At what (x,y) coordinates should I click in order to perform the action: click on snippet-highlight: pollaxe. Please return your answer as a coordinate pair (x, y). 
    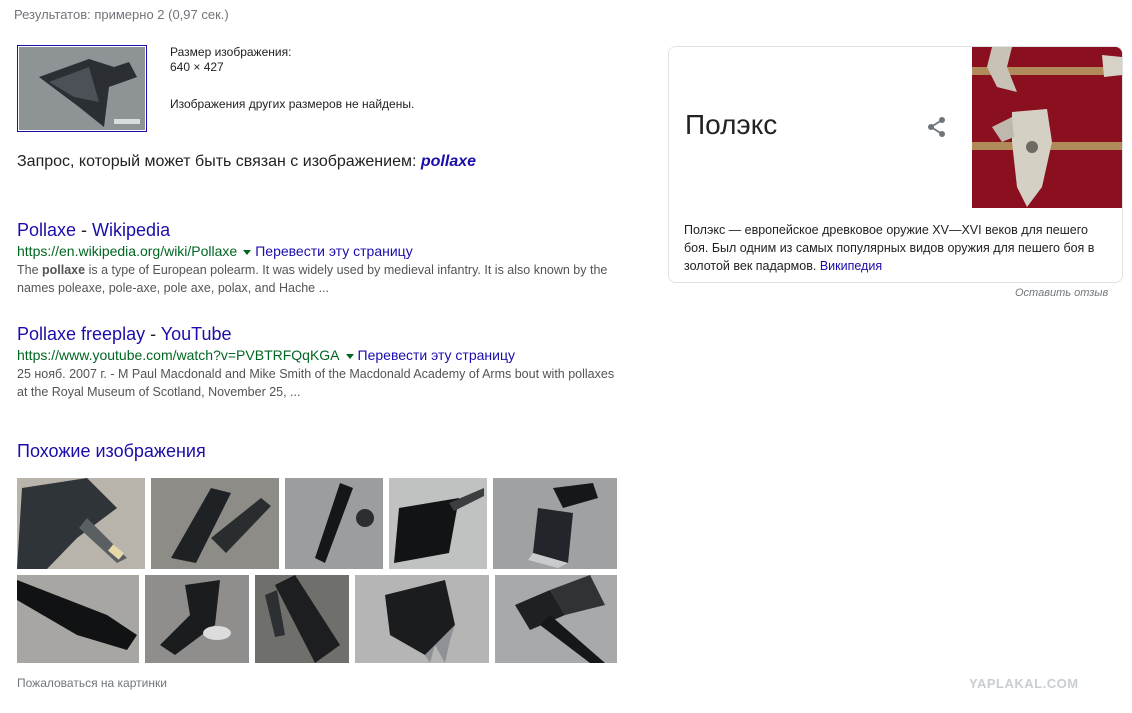
    Looking at the image, I should click on (64, 270).